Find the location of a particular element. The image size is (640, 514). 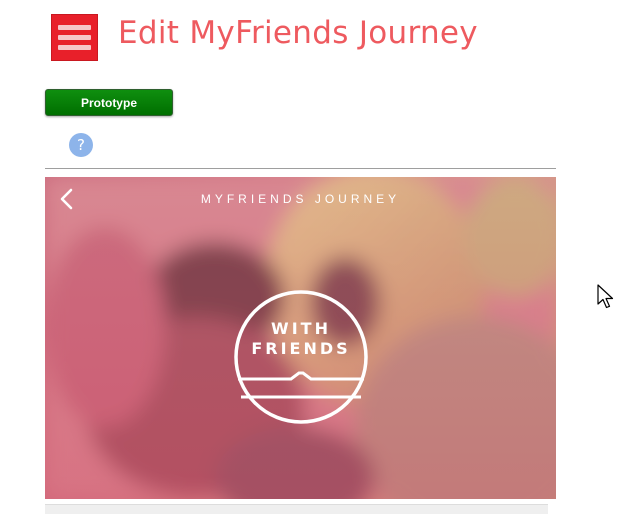

prototype-badge: Prototype is located at coordinates (109, 102).